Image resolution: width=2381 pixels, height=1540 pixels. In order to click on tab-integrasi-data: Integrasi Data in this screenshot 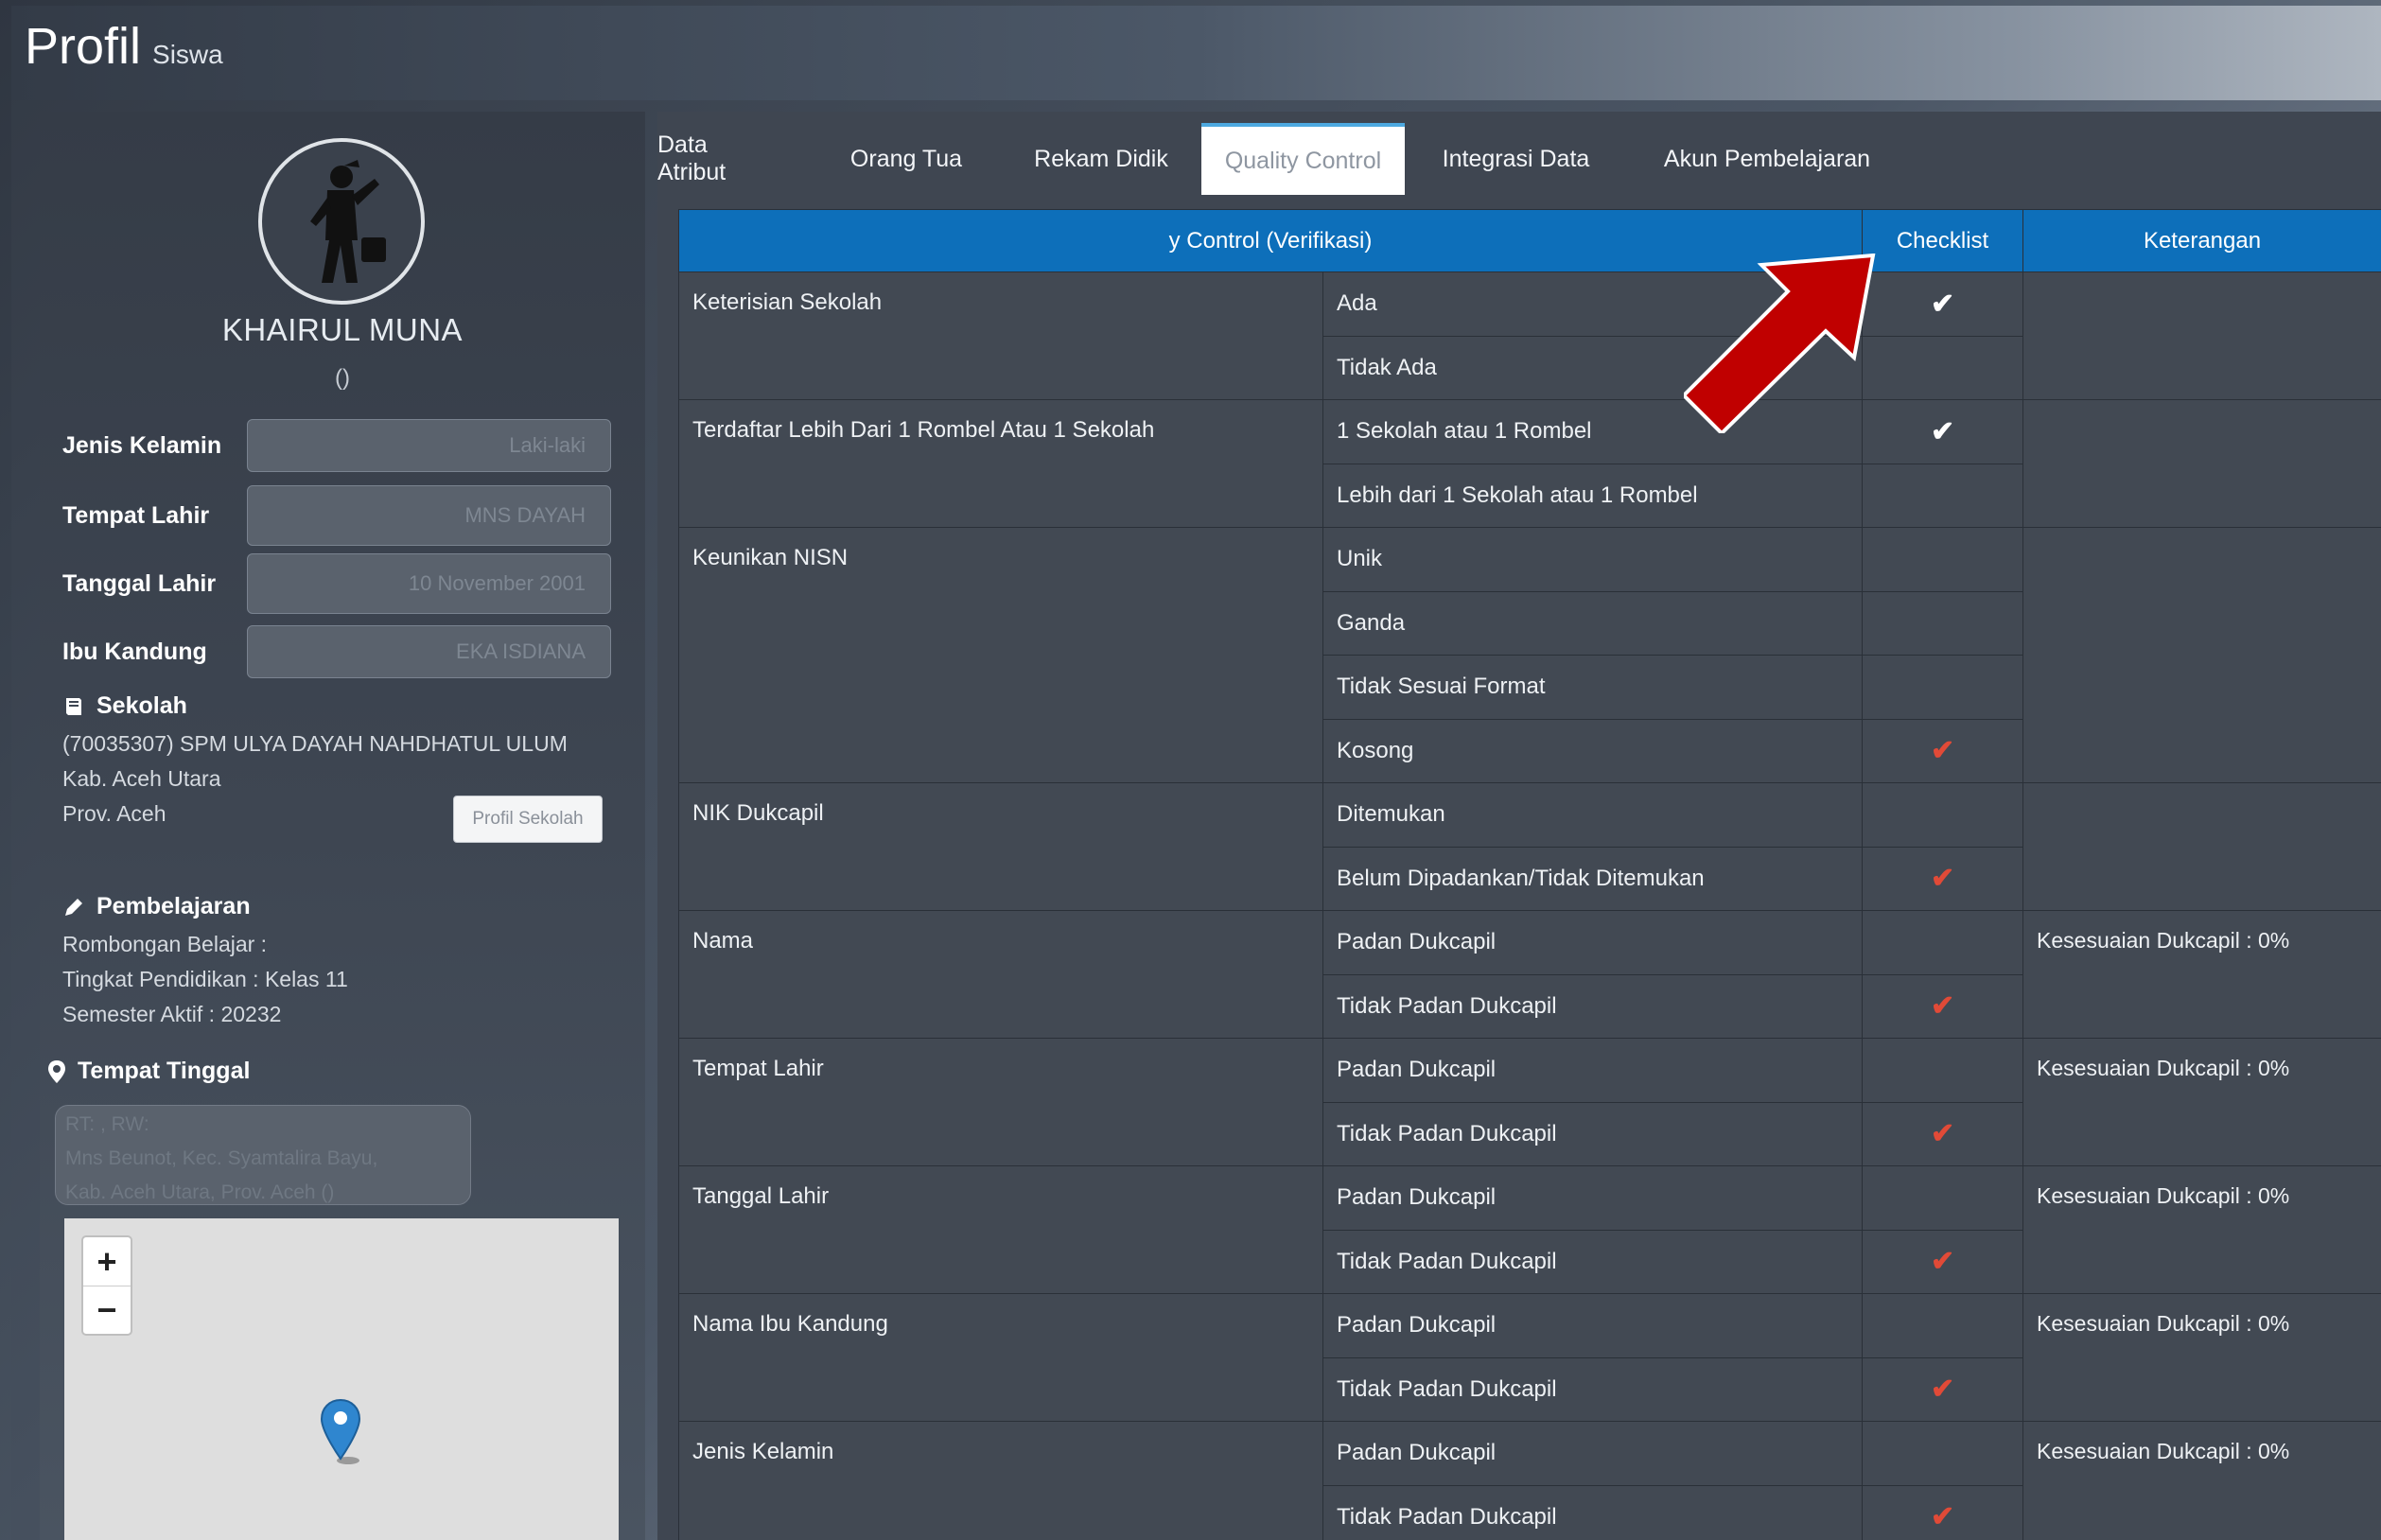, I will do `click(1516, 159)`.